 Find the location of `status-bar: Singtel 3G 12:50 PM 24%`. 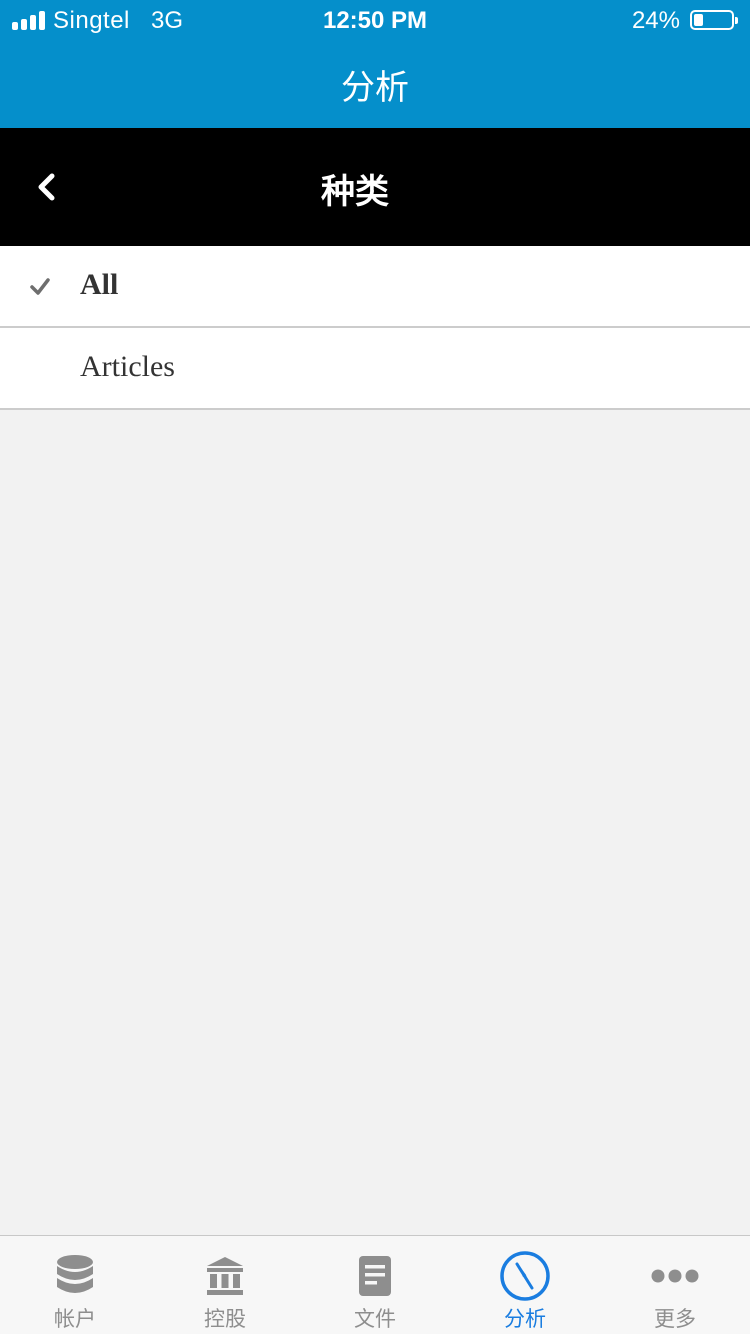

status-bar: Singtel 3G 12:50 PM 24% is located at coordinates (375, 20).